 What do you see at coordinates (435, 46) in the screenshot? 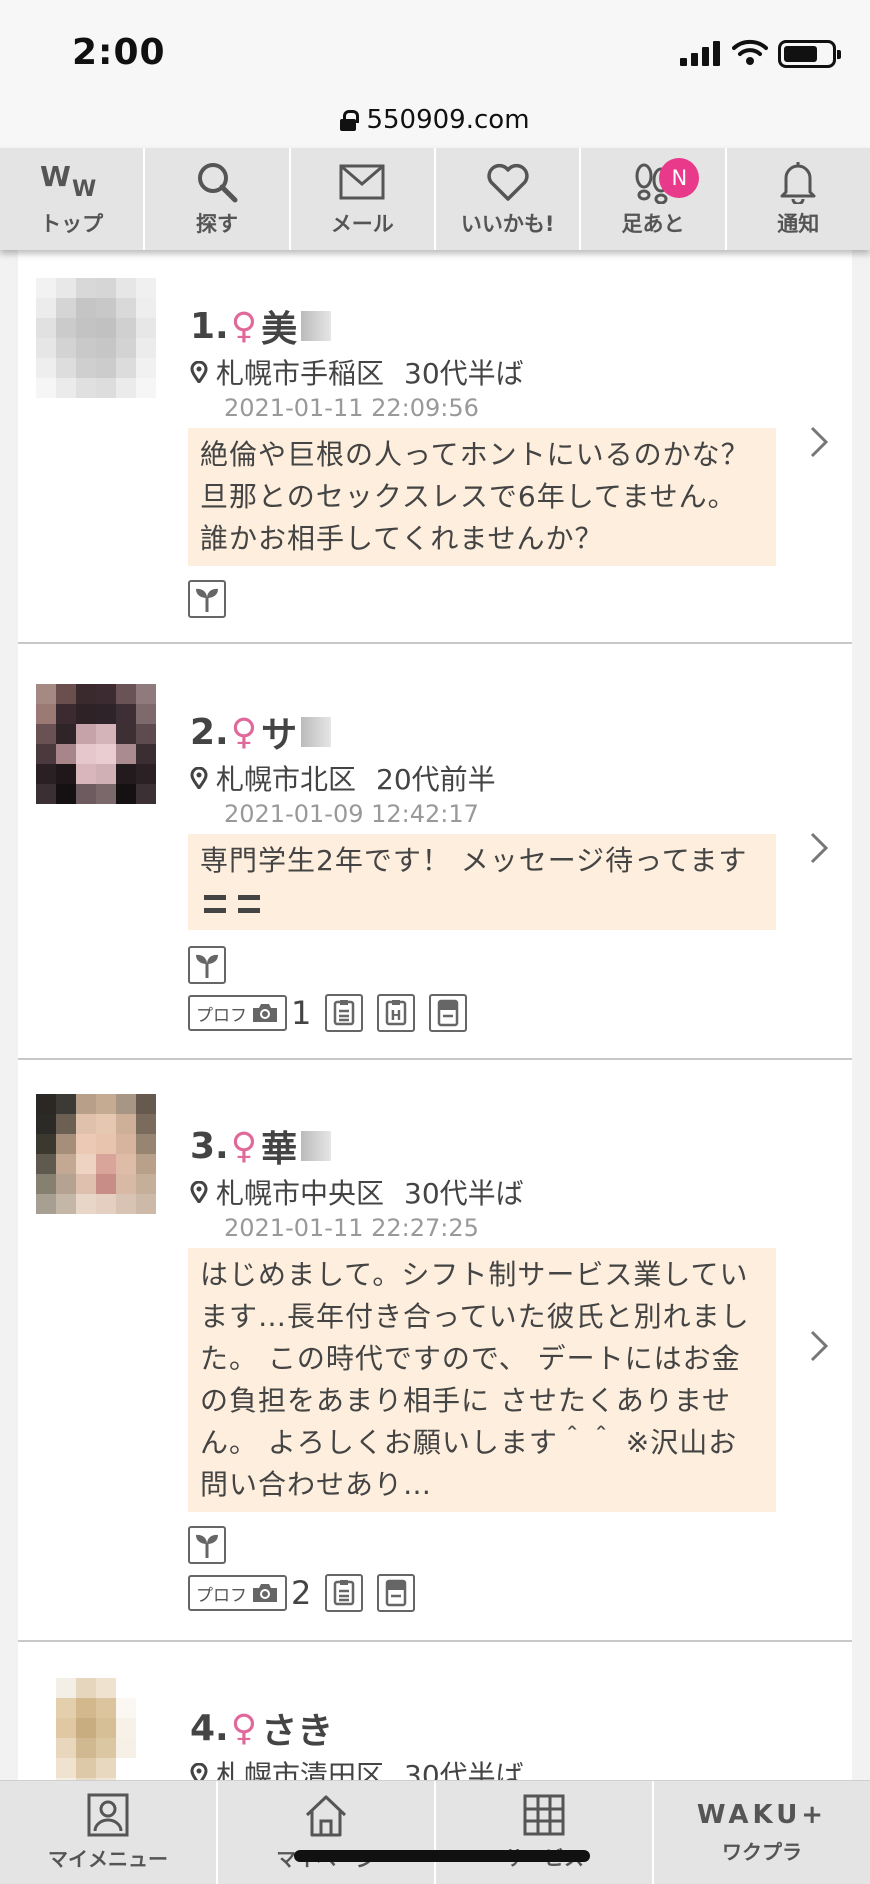
I see `status-bar: 2:00` at bounding box center [435, 46].